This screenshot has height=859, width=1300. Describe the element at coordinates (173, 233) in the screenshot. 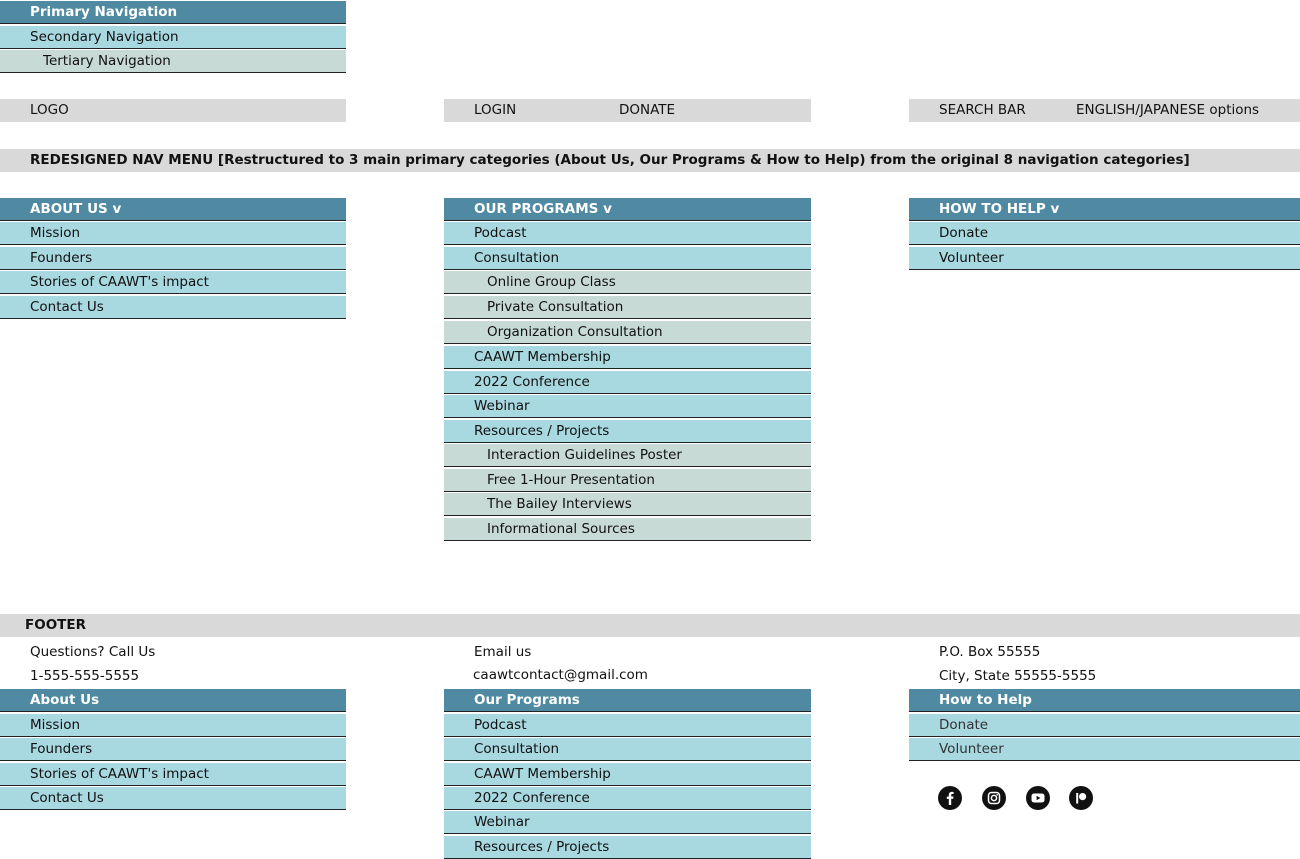

I see `nav-about-mission: Mission` at that location.